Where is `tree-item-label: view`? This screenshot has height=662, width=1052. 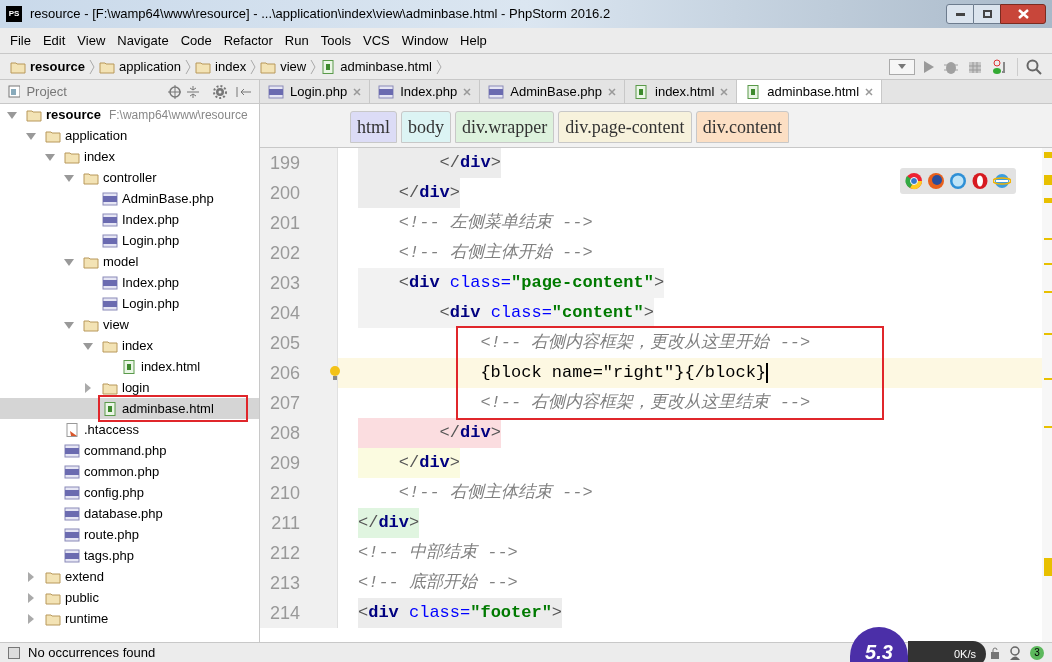 tree-item-label: view is located at coordinates (116, 324).